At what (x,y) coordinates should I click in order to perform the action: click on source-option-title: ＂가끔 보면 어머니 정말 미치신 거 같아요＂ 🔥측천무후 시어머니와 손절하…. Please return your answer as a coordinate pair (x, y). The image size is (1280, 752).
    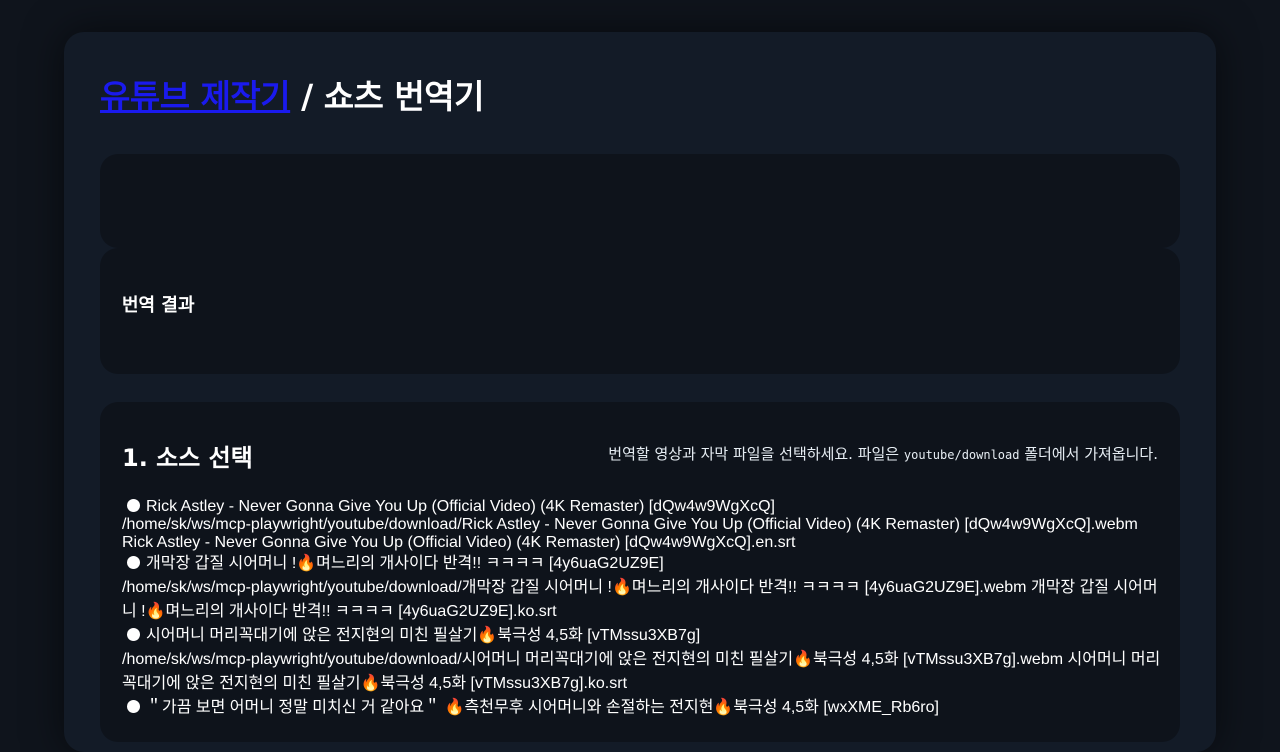
    Looking at the image, I should click on (542, 707).